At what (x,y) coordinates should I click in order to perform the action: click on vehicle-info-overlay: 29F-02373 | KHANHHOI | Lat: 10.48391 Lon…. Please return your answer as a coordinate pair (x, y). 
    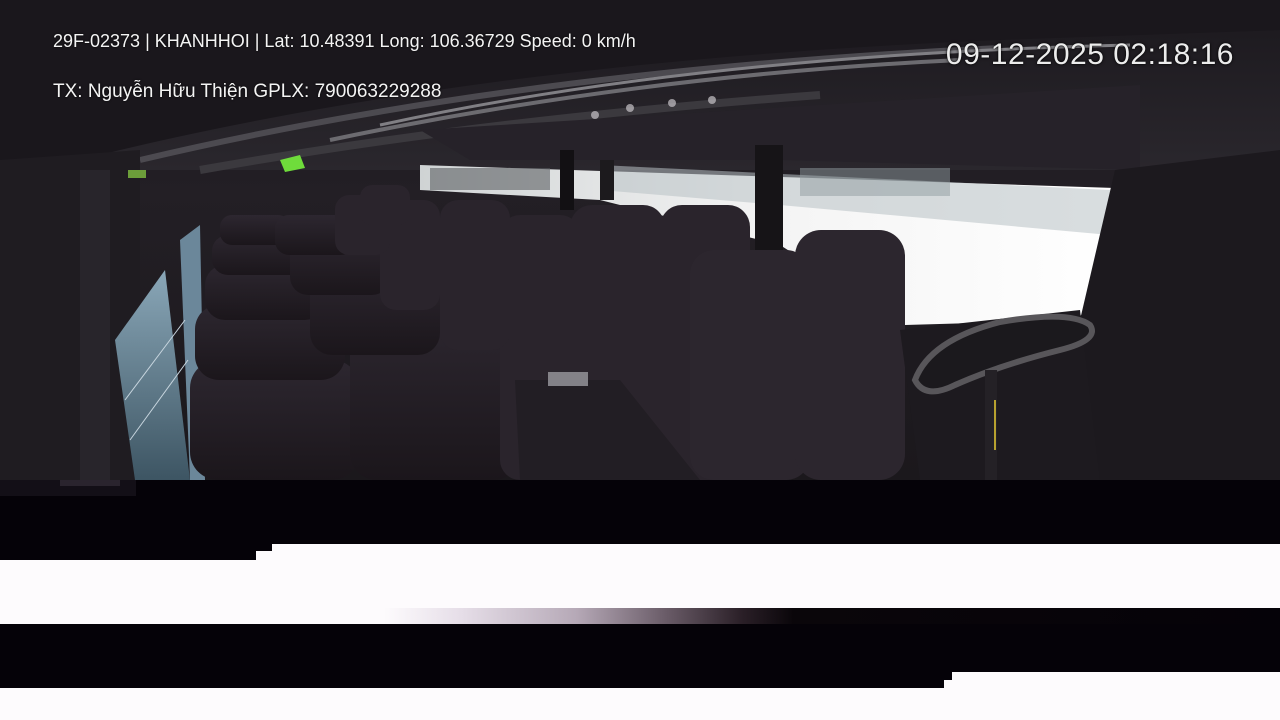
    Looking at the image, I should click on (344, 41).